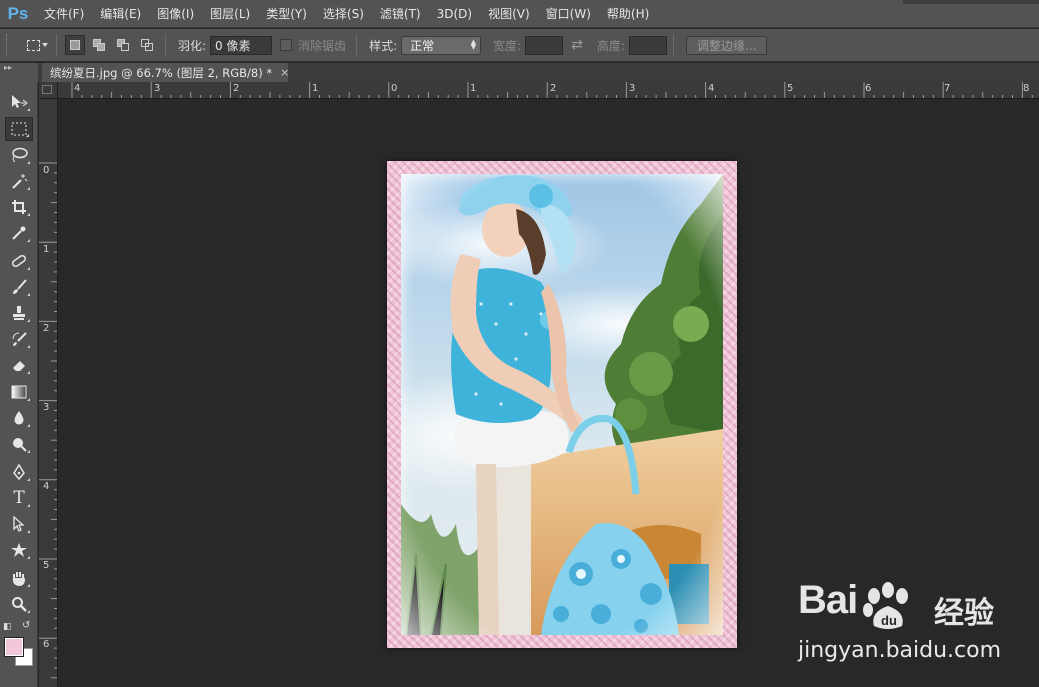  I want to click on gradient-tool-icon, so click(19, 392).